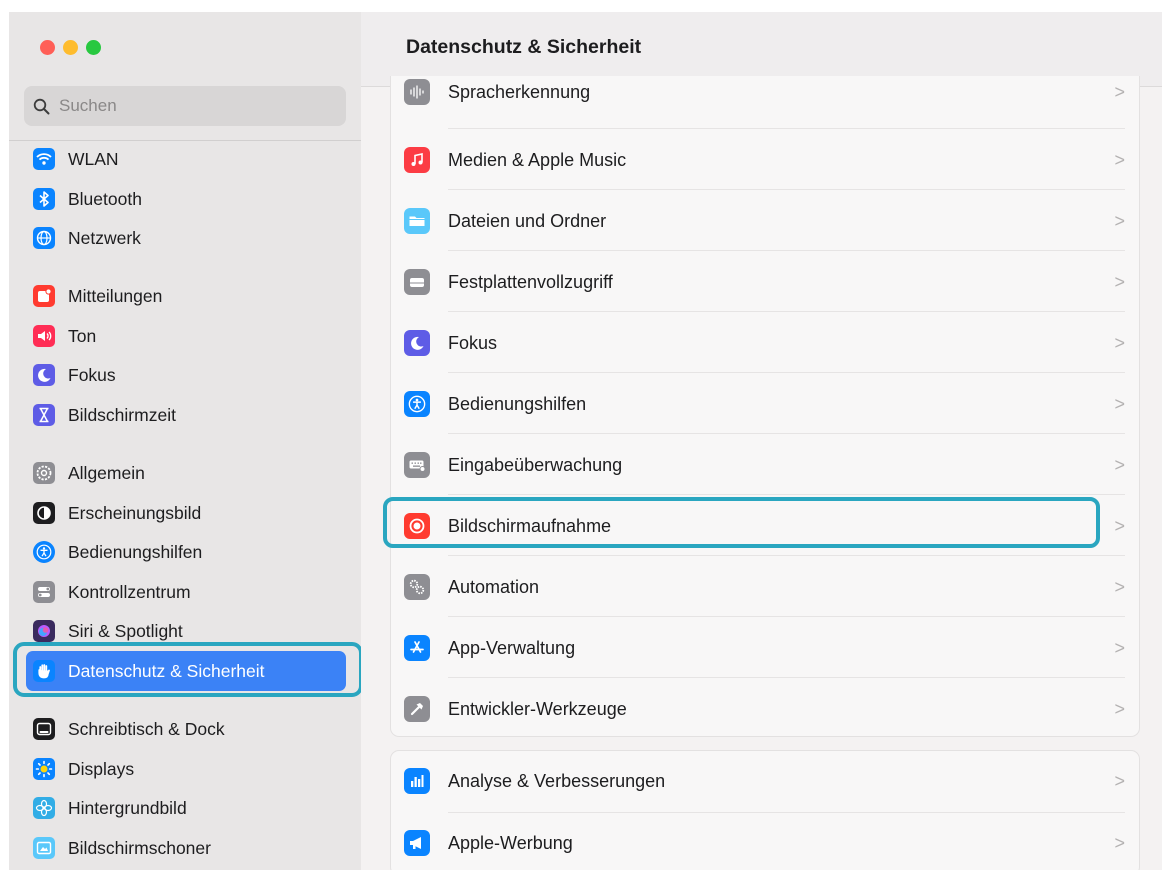  I want to click on hard-drive-icon, so click(417, 282).